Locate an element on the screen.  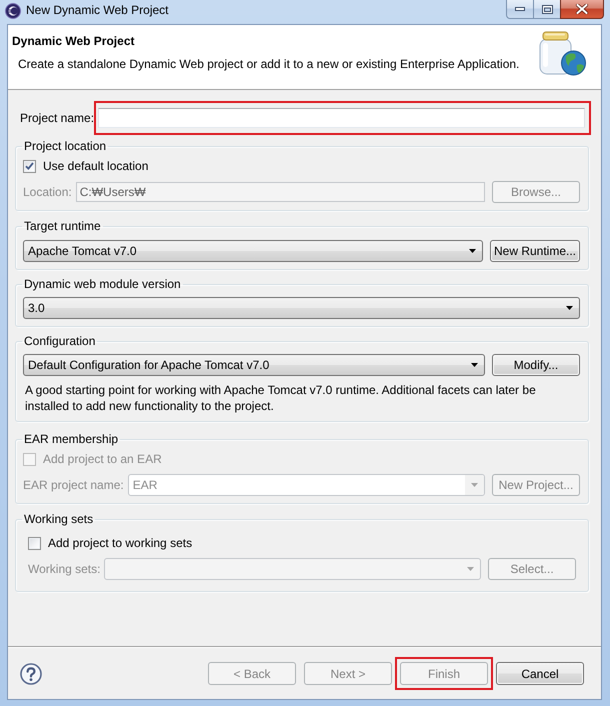
group-title: Working sets is located at coordinates (58, 519).